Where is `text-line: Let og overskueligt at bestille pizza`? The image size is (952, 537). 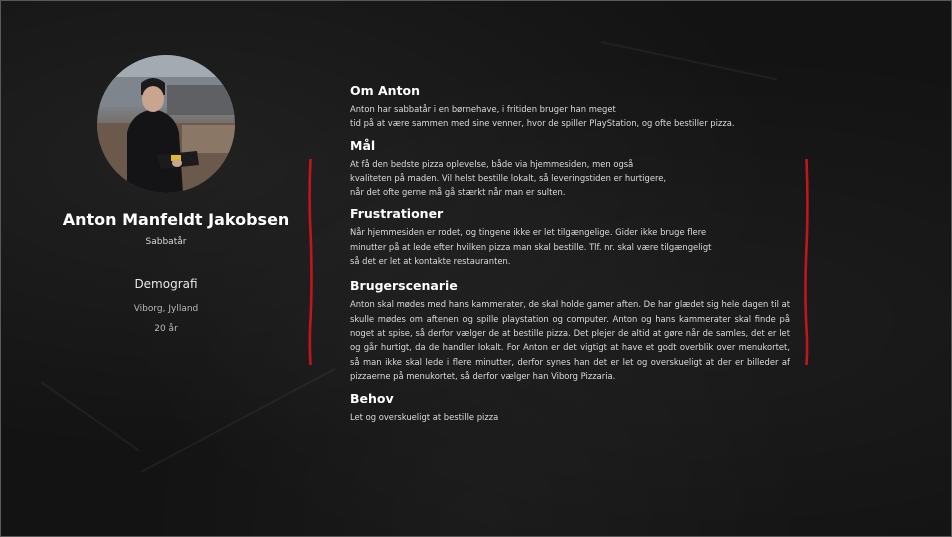 text-line: Let og overskueligt at bestille pizza is located at coordinates (424, 417).